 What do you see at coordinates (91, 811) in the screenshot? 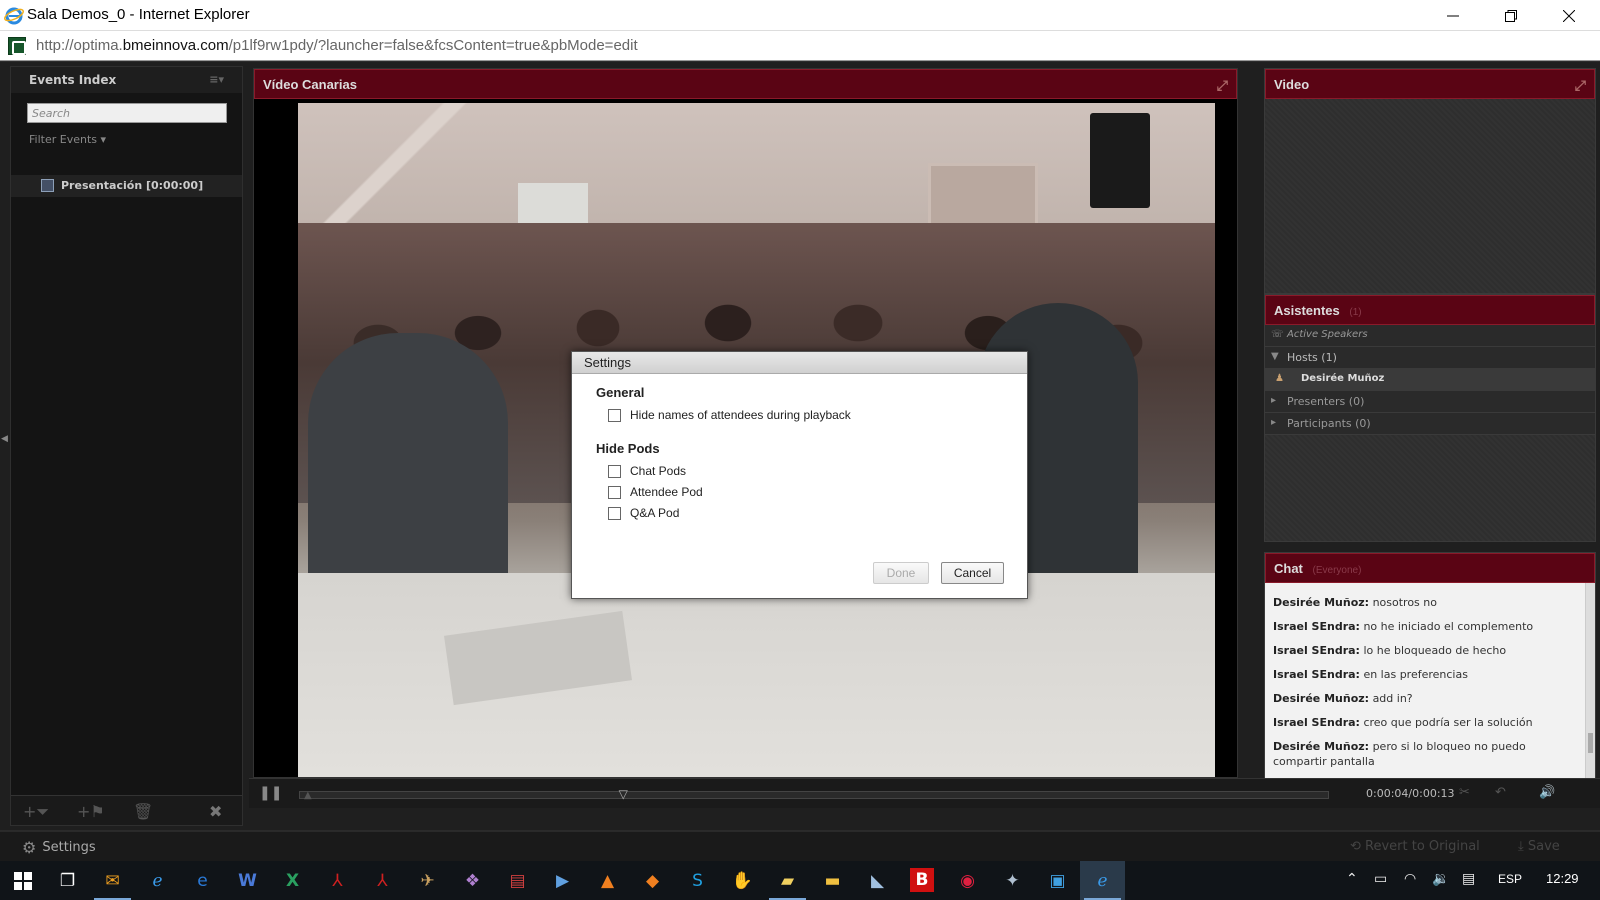
I see `add-bookmark-icon: +⚑` at bounding box center [91, 811].